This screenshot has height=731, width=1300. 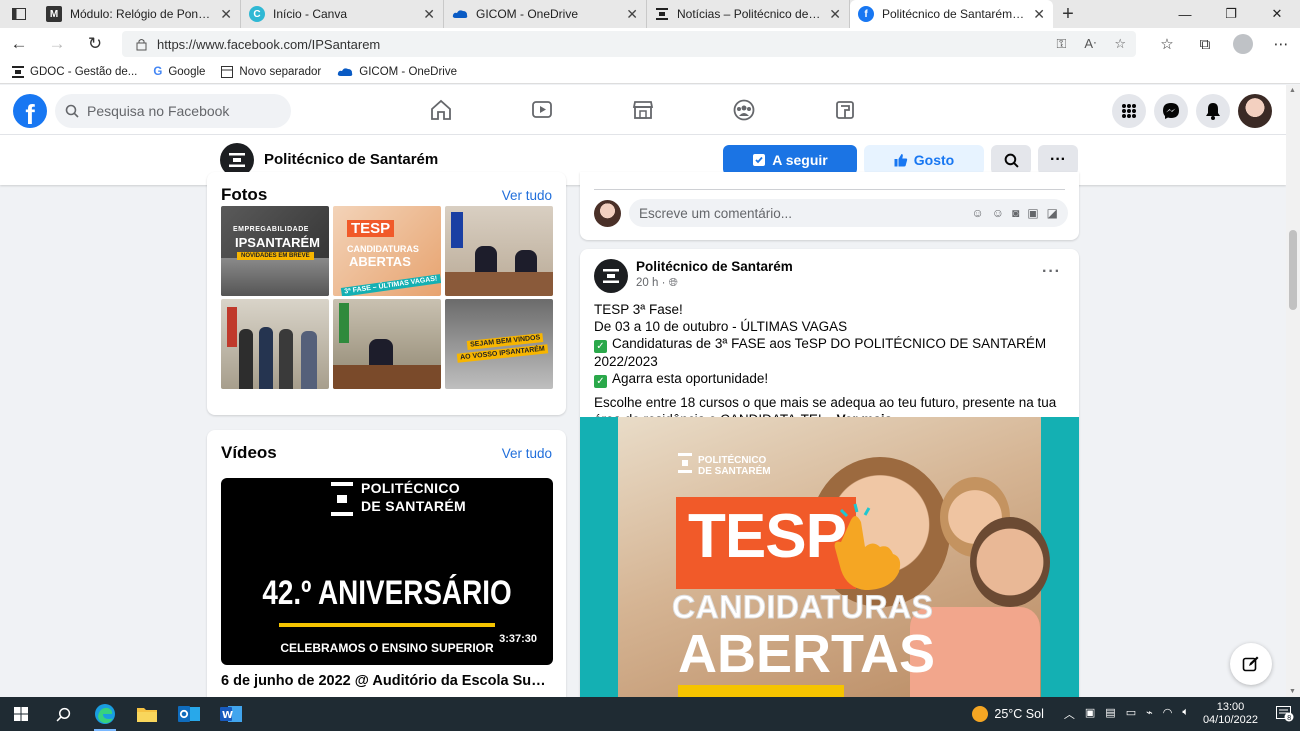 What do you see at coordinates (848, 213) in the screenshot?
I see `comment-input: Escreve um comentário... ☺ ☺ ◙ ▣ ◪` at bounding box center [848, 213].